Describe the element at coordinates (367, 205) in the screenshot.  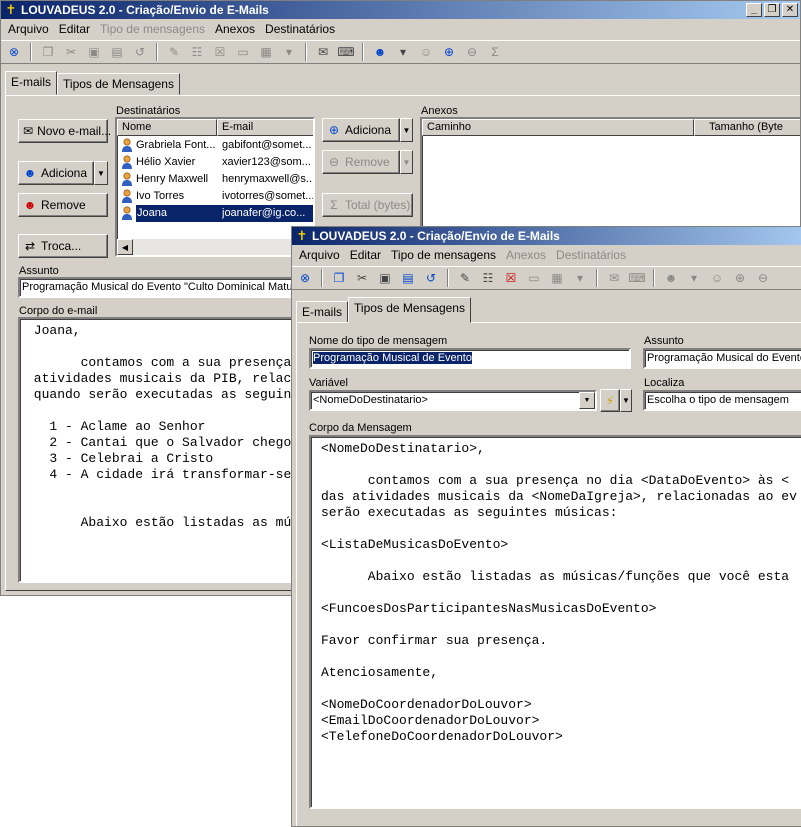
I see `total-bytes-button: Σ Total (bytes)` at that location.